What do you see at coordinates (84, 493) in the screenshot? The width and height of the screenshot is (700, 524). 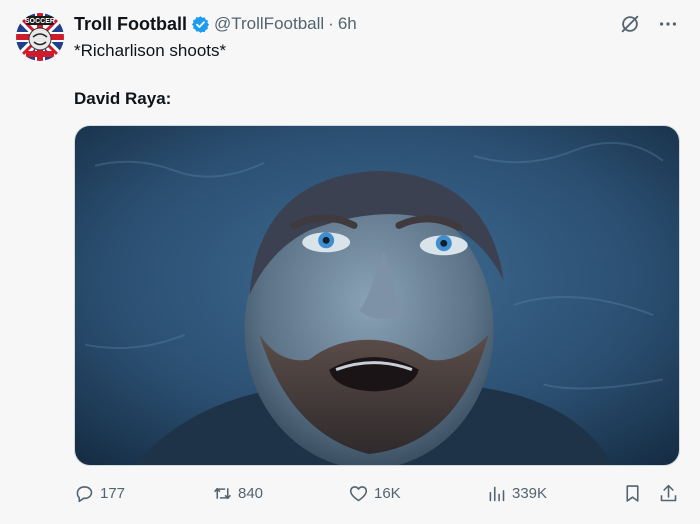 I see `reply-icon` at bounding box center [84, 493].